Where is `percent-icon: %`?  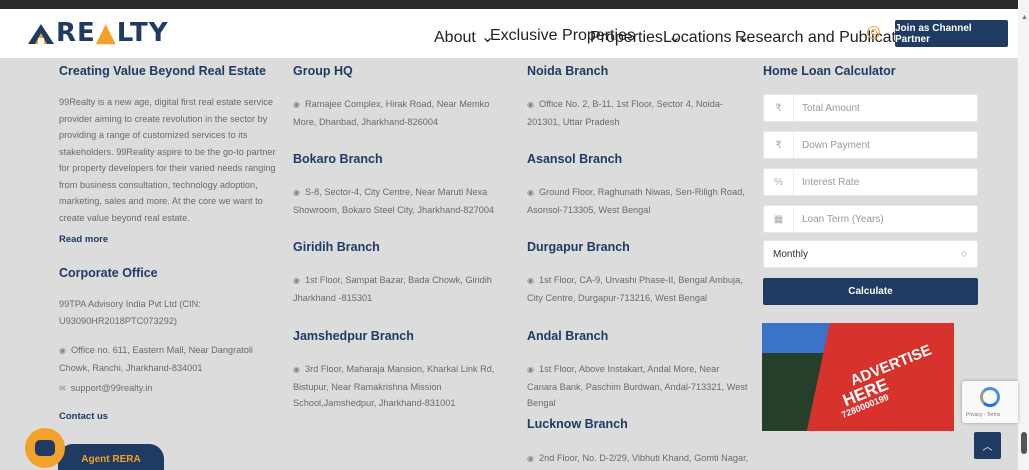
percent-icon: % is located at coordinates (779, 182).